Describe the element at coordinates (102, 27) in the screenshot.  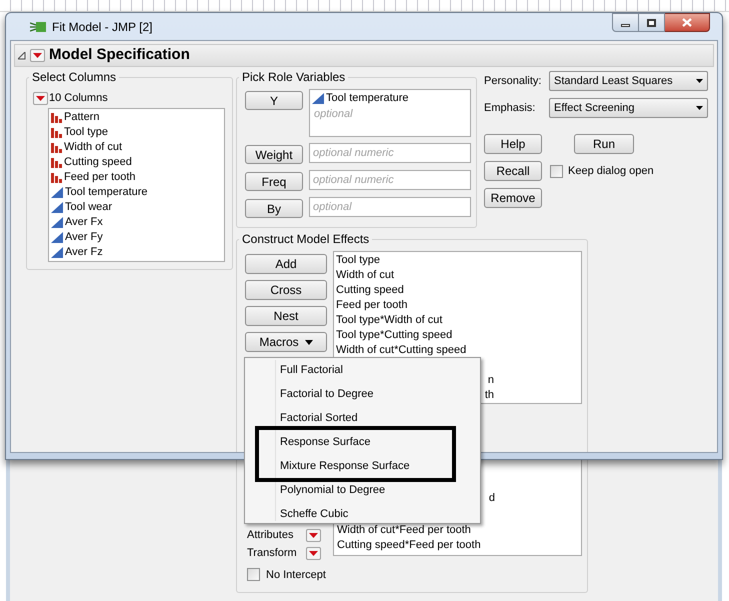
I see `window-title: Fit Model - JMP [2]` at that location.